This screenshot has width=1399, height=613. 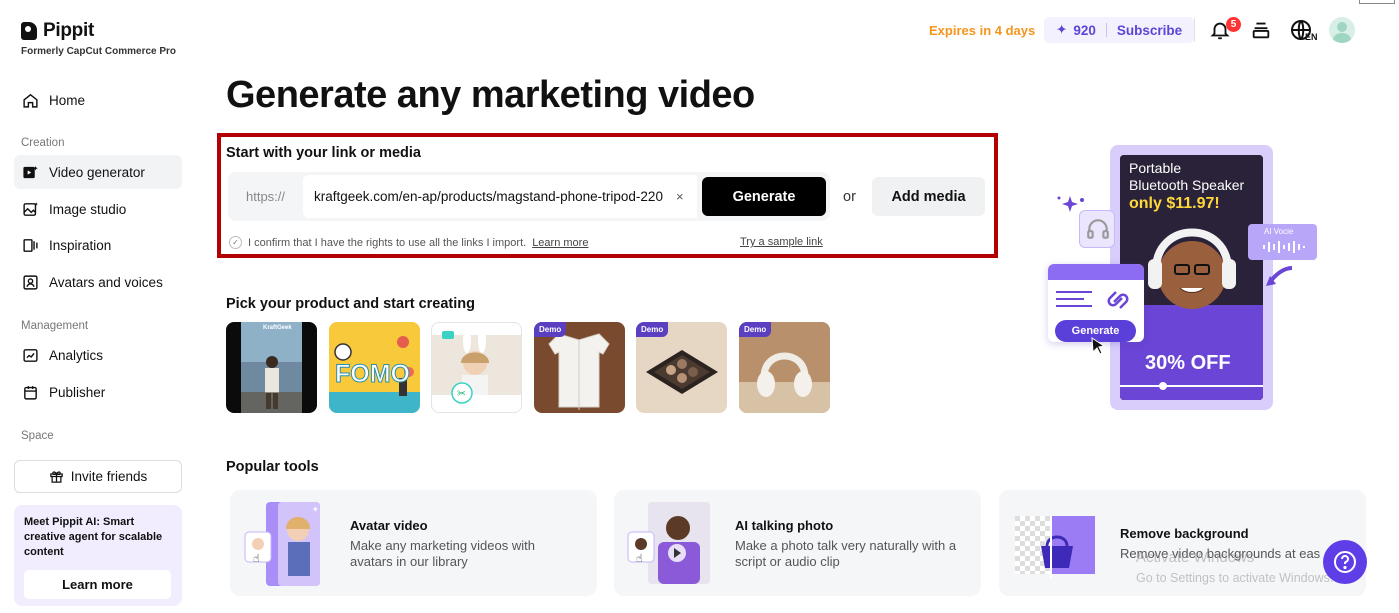 What do you see at coordinates (30, 245) in the screenshot?
I see `inspiration-icon` at bounding box center [30, 245].